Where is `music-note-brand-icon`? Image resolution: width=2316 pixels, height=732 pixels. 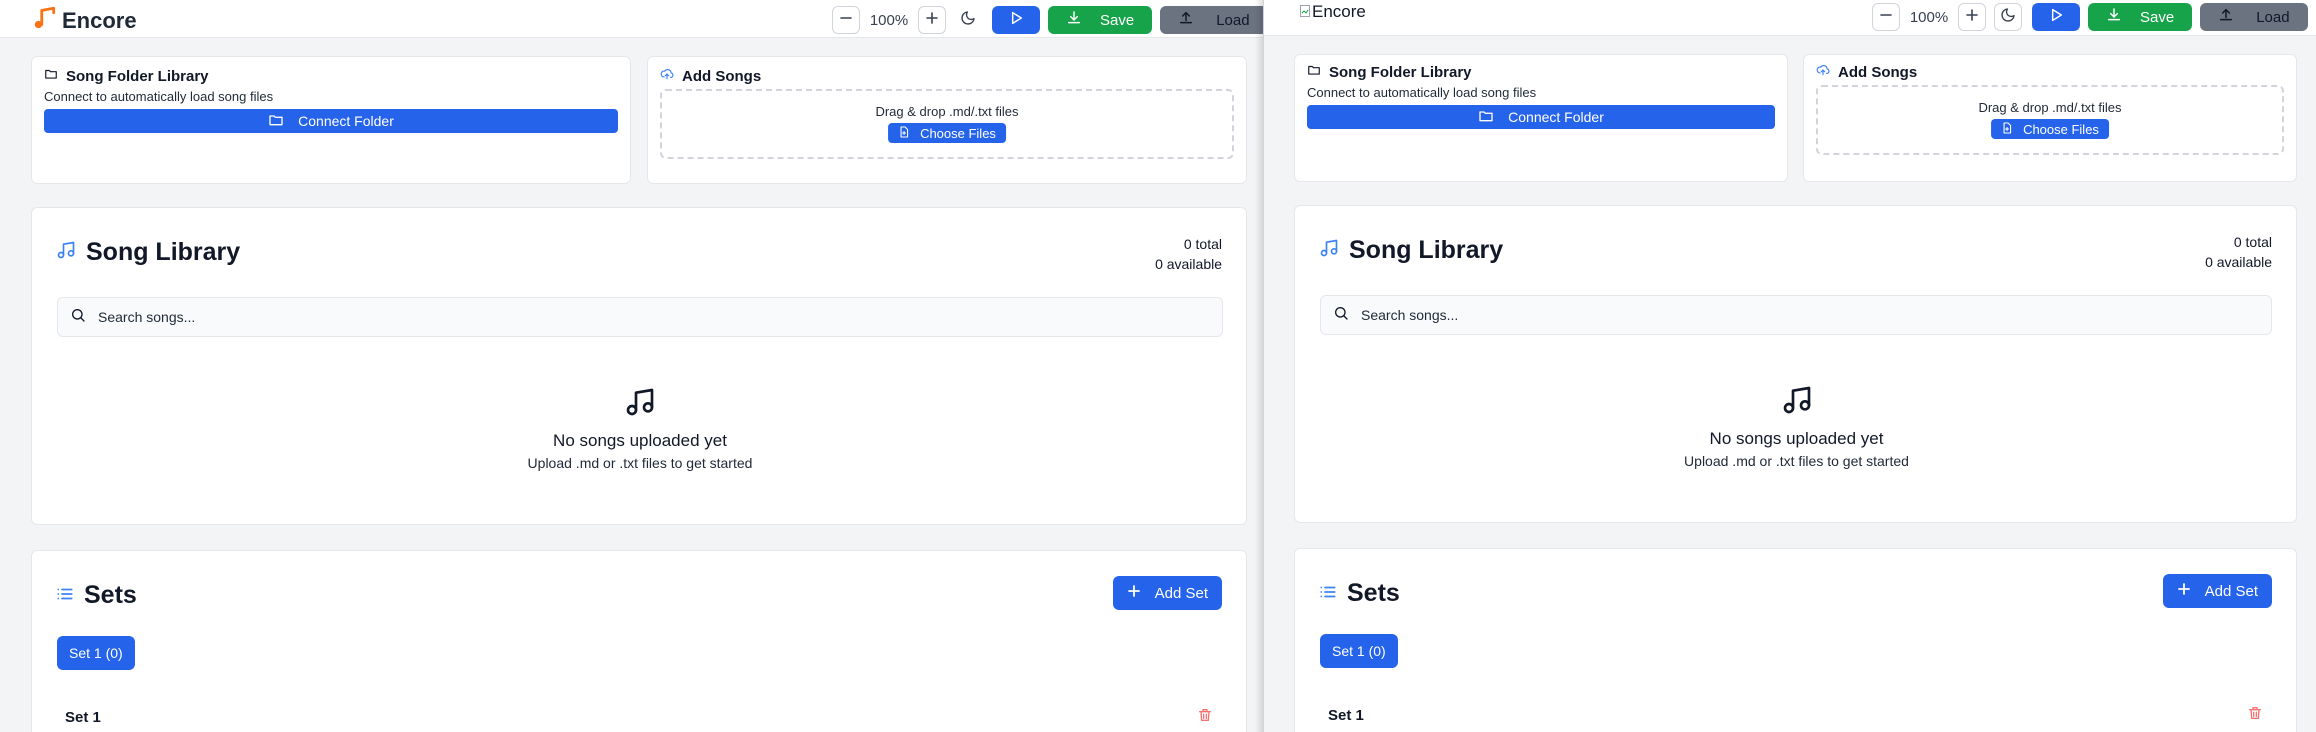 music-note-brand-icon is located at coordinates (45, 20).